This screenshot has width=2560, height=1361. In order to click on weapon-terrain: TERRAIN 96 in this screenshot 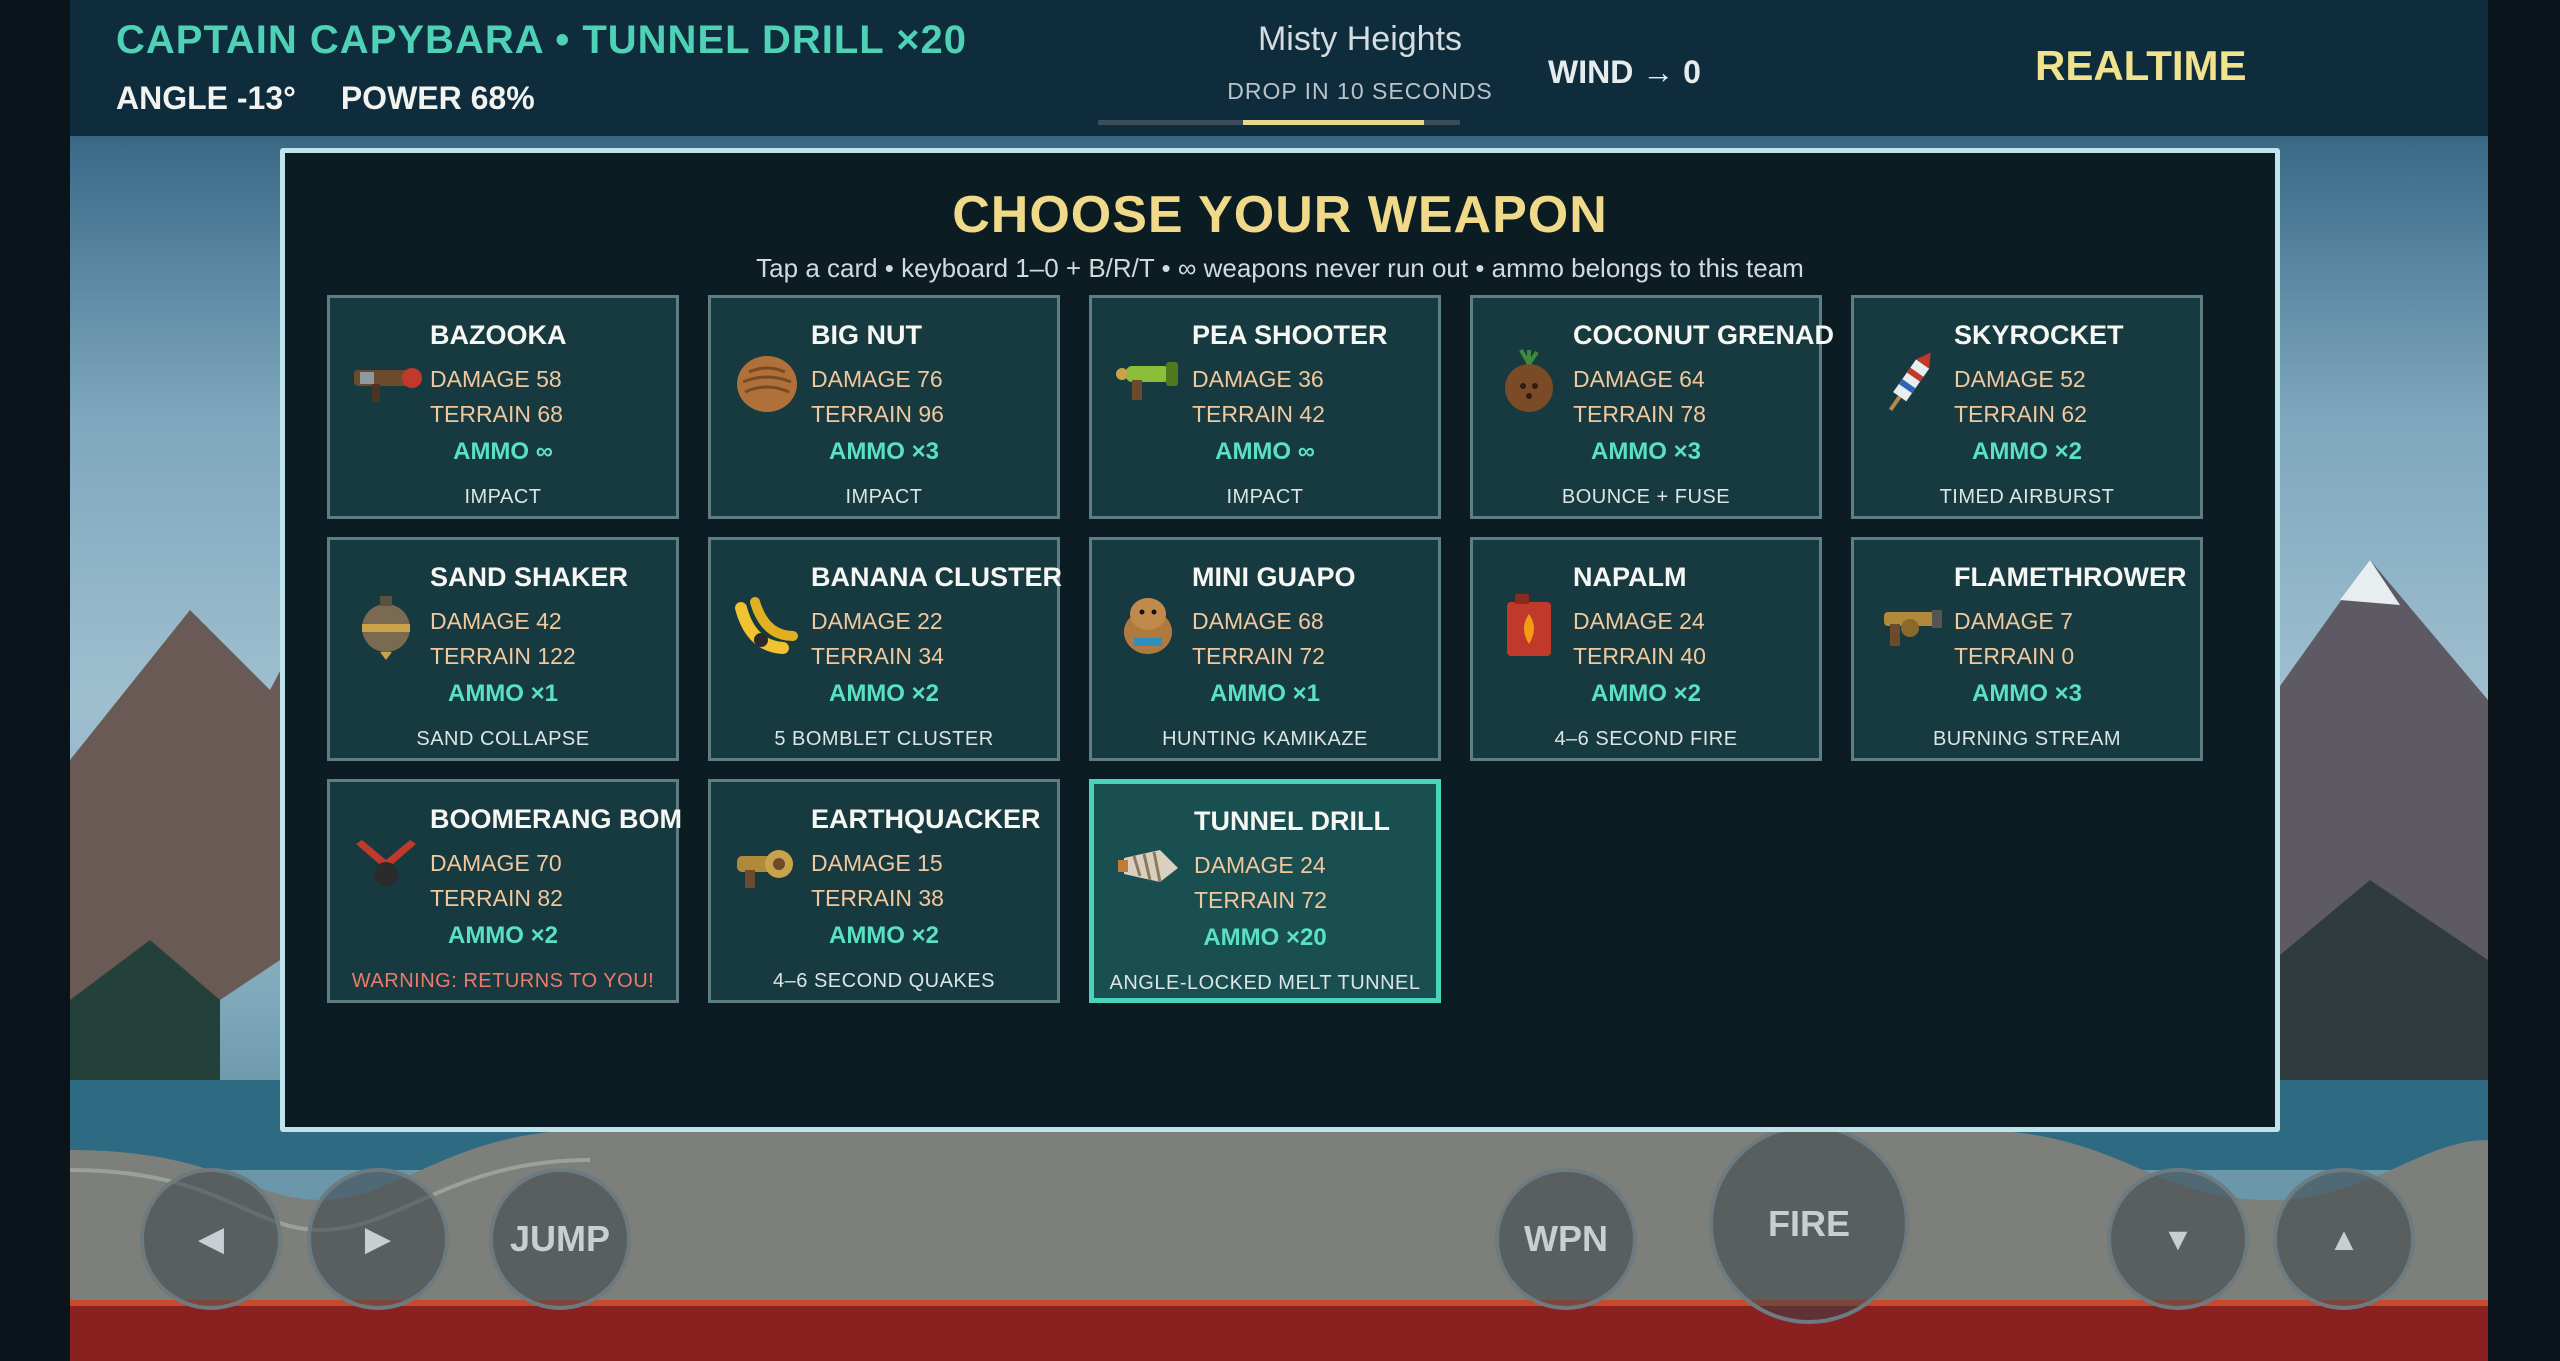, I will do `click(877, 414)`.